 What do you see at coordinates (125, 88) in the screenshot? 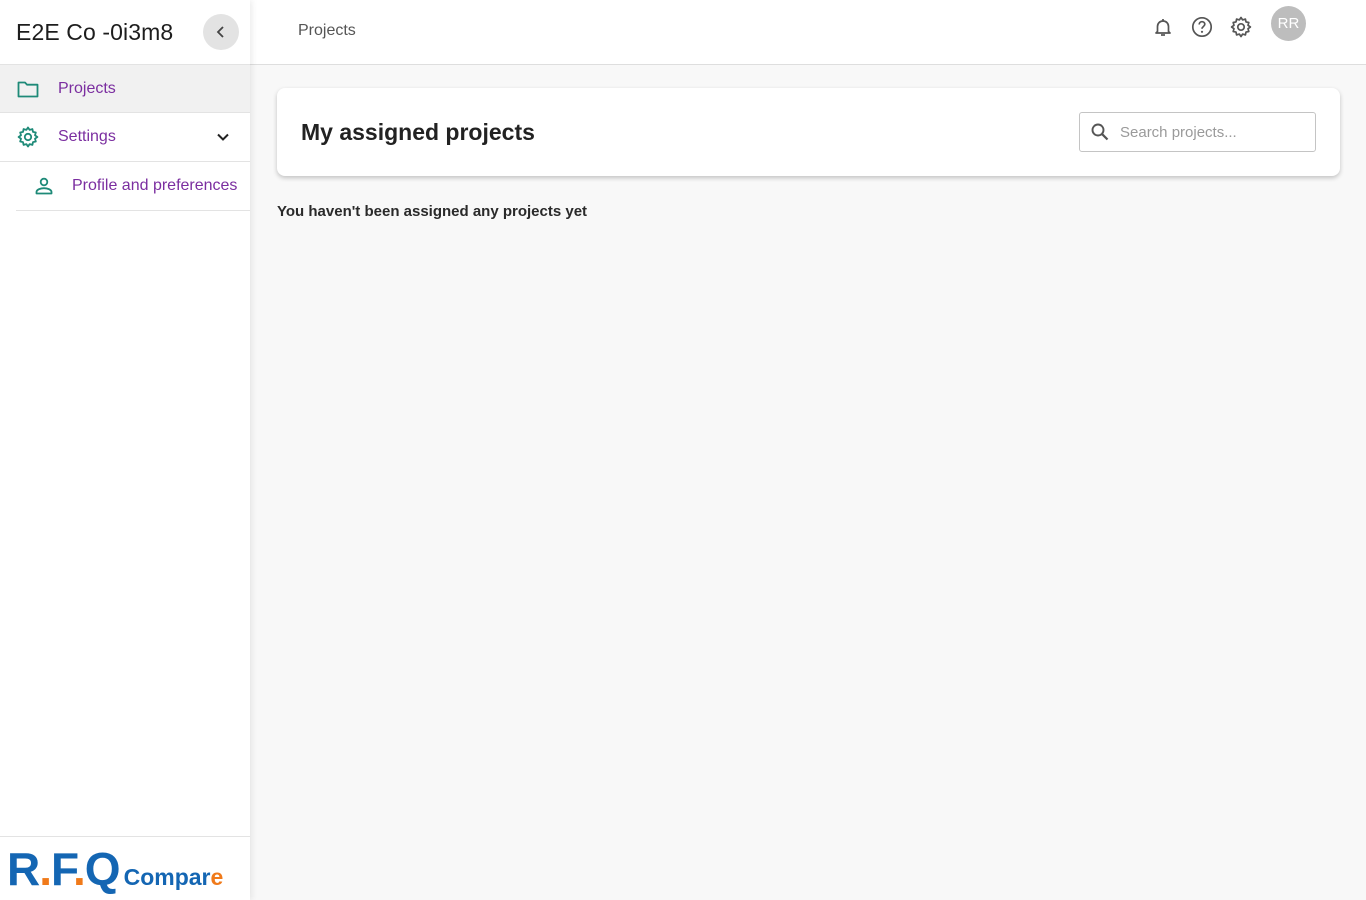
I see `sidebar-item-projects: Projects` at bounding box center [125, 88].